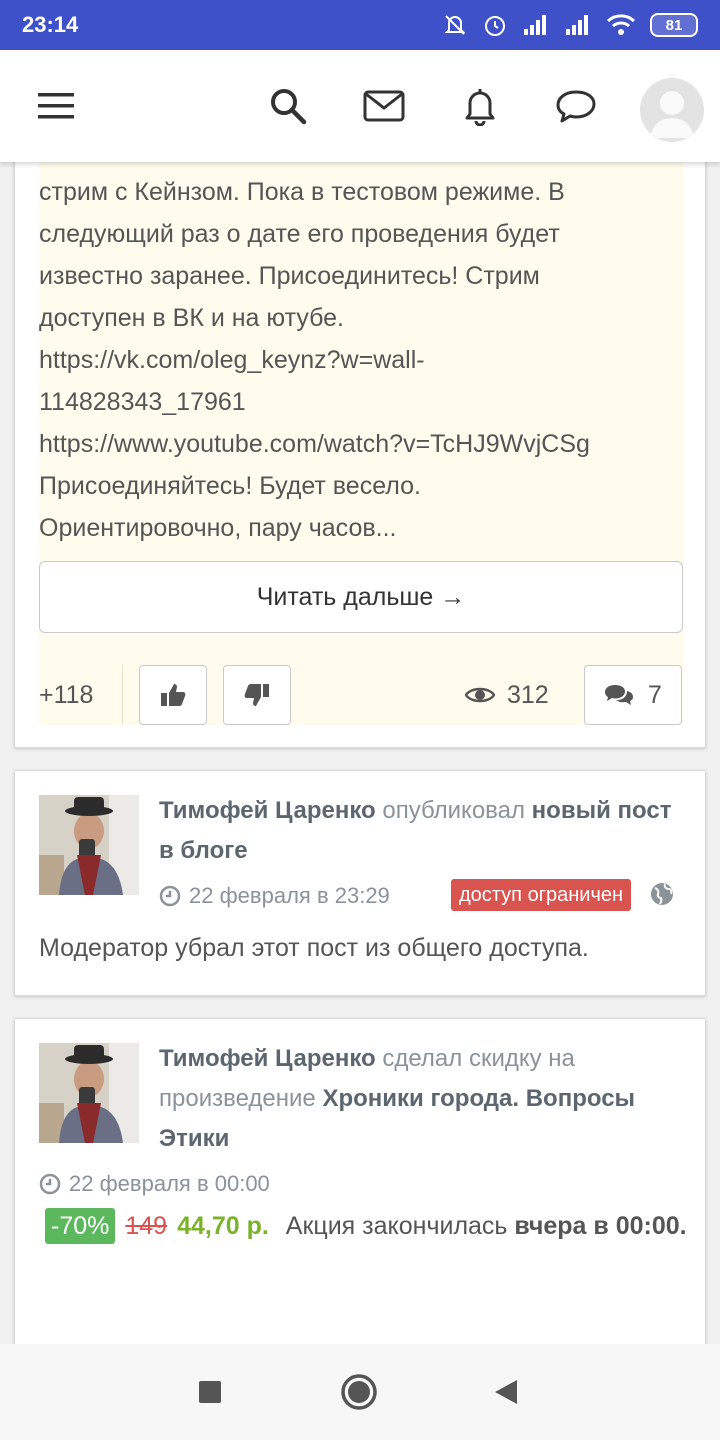 This screenshot has height=1440, width=720. Describe the element at coordinates (81, 695) in the screenshot. I see `score: +118` at that location.